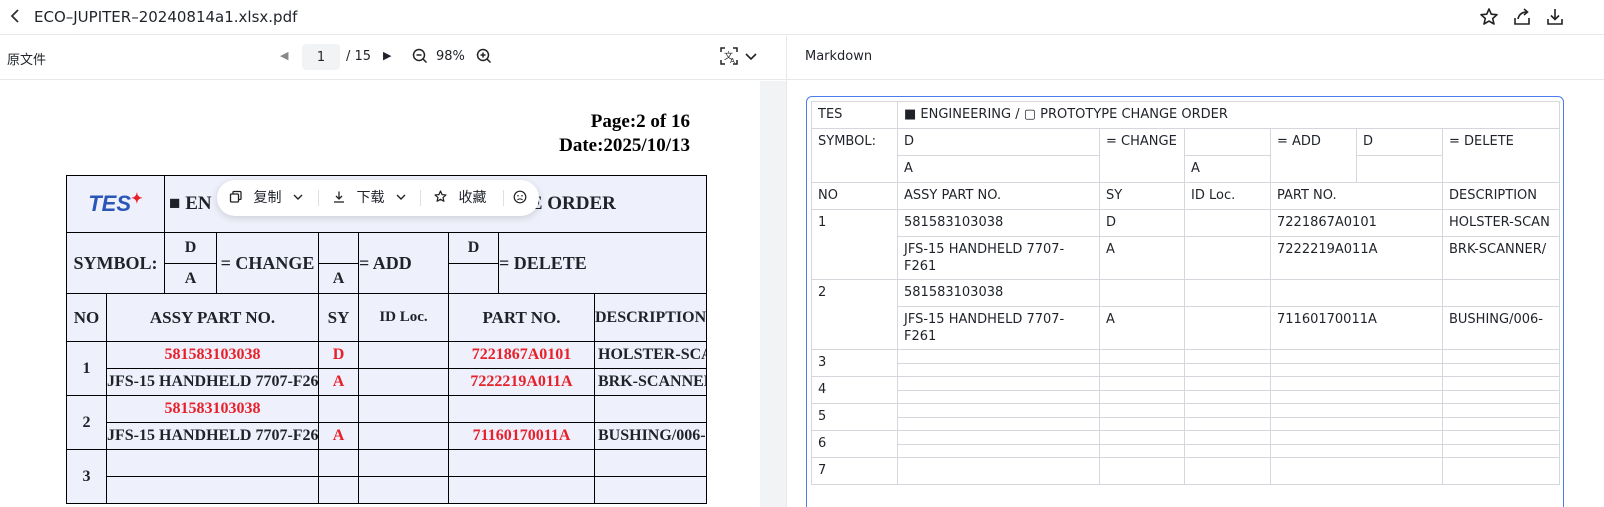 The height and width of the screenshot is (507, 1604). Describe the element at coordinates (484, 56) in the screenshot. I see `zoom-in-icon` at that location.